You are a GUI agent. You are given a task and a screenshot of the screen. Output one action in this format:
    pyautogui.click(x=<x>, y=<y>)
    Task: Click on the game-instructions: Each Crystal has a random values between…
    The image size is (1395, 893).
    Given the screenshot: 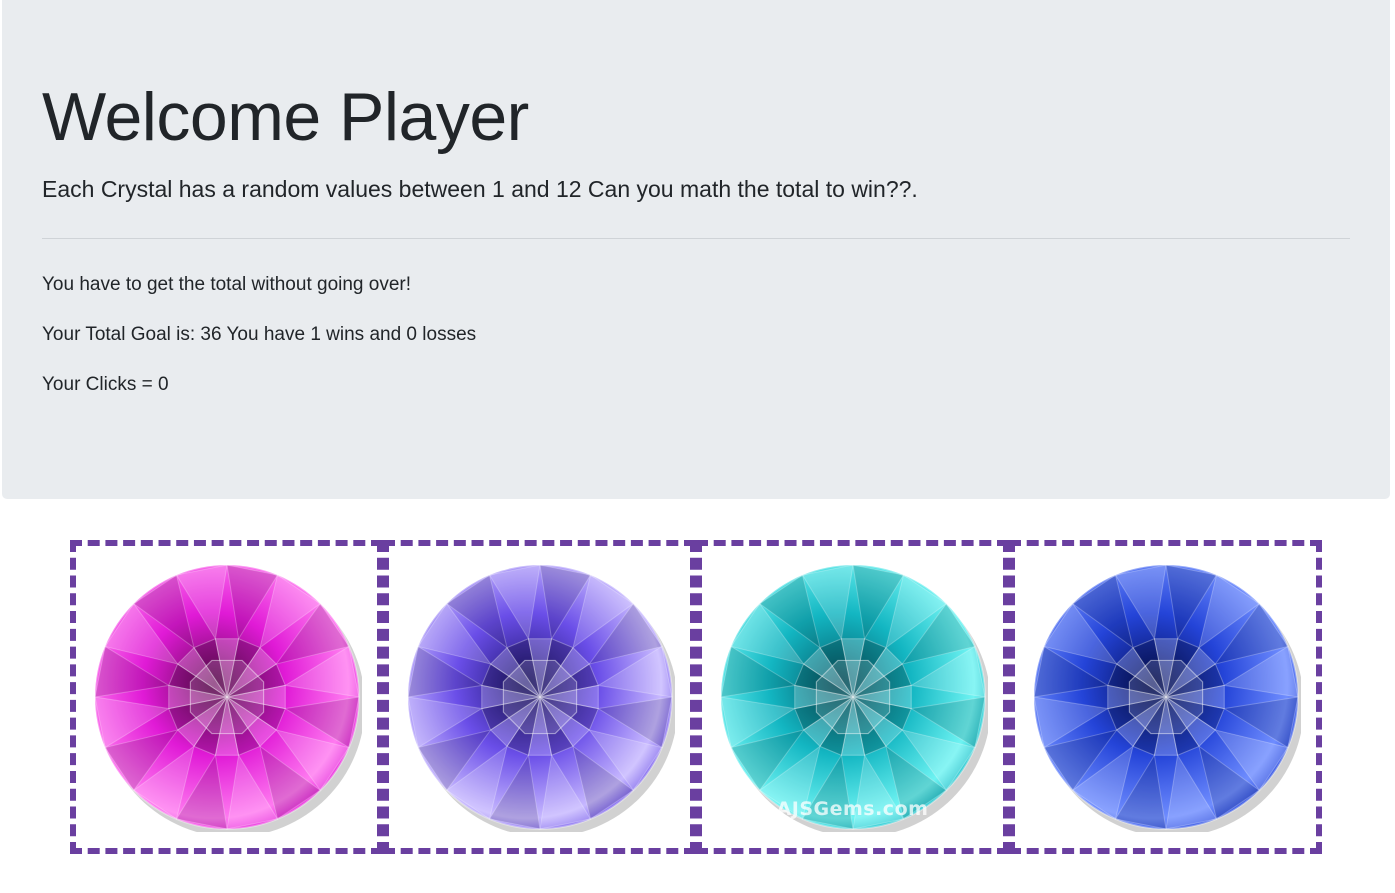 What is the action you would take?
    pyautogui.click(x=480, y=189)
    